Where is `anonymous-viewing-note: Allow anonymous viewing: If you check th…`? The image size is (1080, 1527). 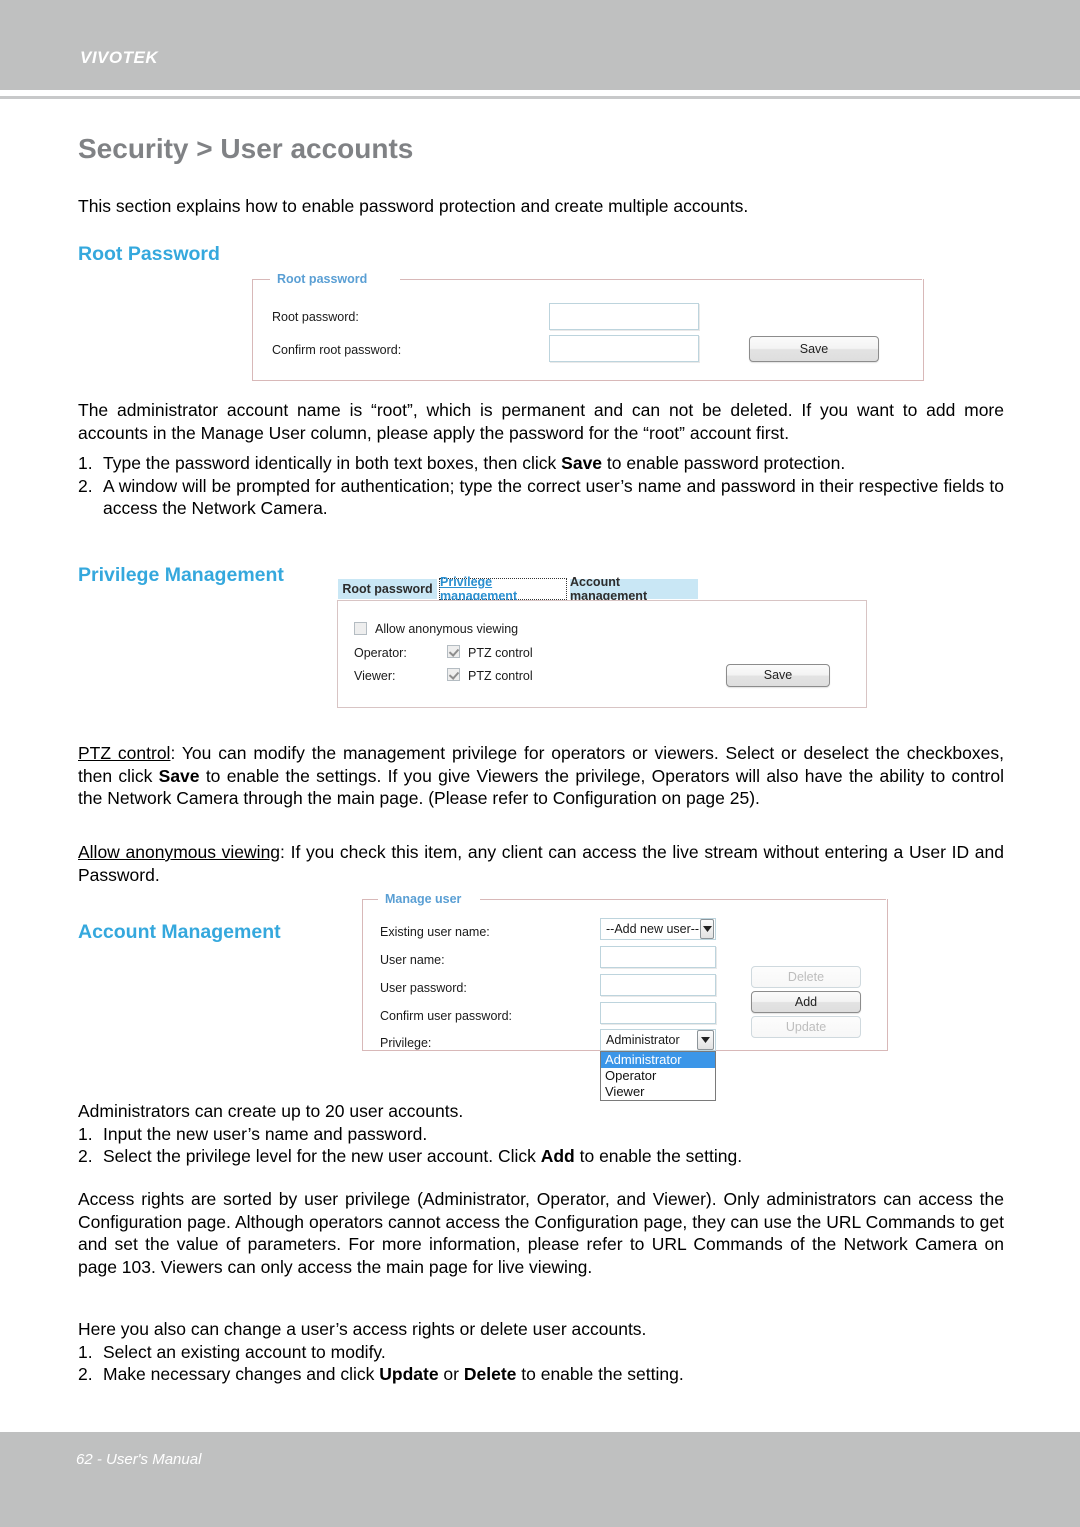 anonymous-viewing-note: Allow anonymous viewing: If you check th… is located at coordinates (541, 863).